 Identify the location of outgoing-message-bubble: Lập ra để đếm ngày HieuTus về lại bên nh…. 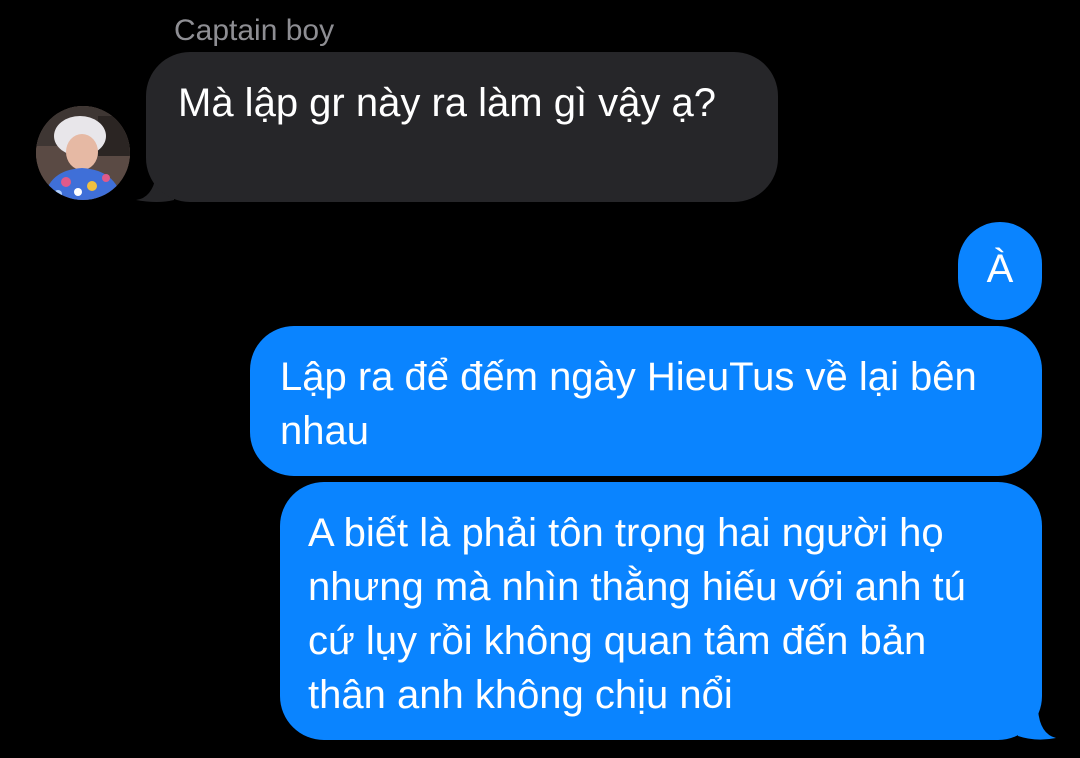
(646, 401).